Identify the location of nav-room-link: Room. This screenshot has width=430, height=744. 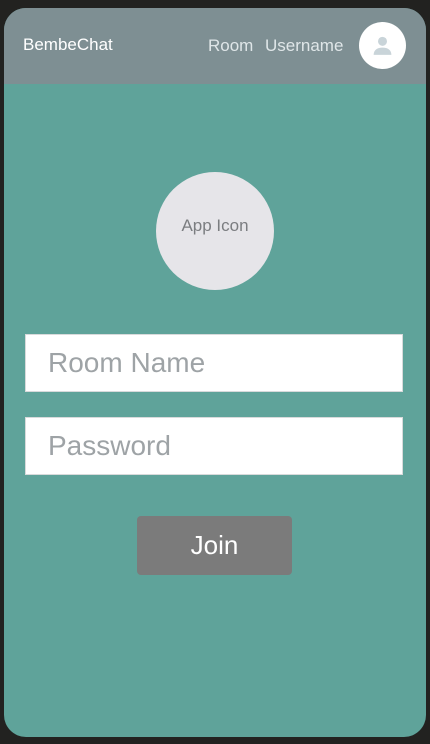
(230, 46).